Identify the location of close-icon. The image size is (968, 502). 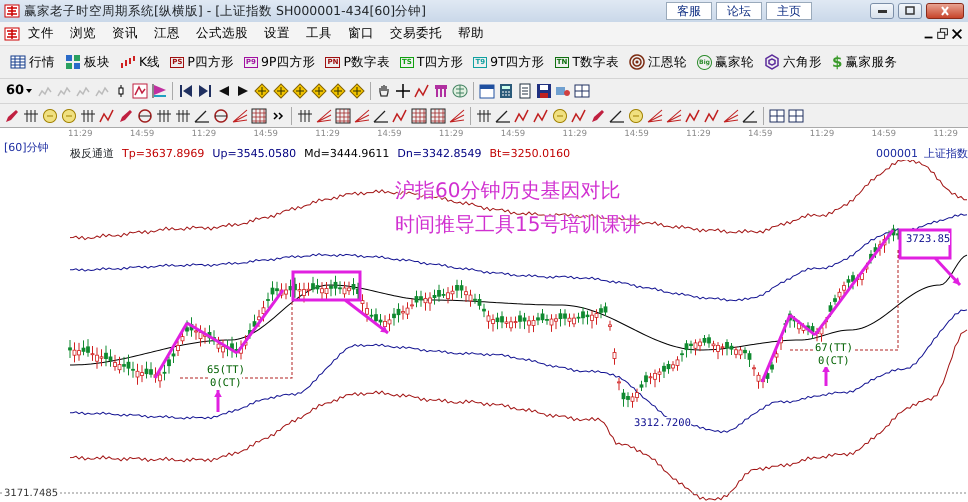
(957, 33).